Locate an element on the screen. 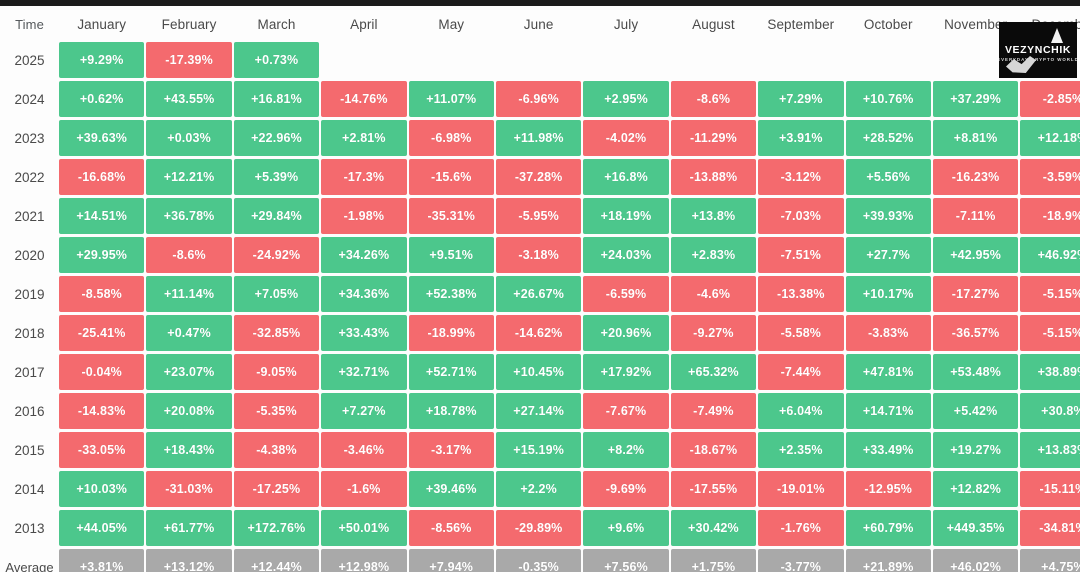 This screenshot has width=1080, height=572. cell-2013-june: -29.89% is located at coordinates (538, 528).